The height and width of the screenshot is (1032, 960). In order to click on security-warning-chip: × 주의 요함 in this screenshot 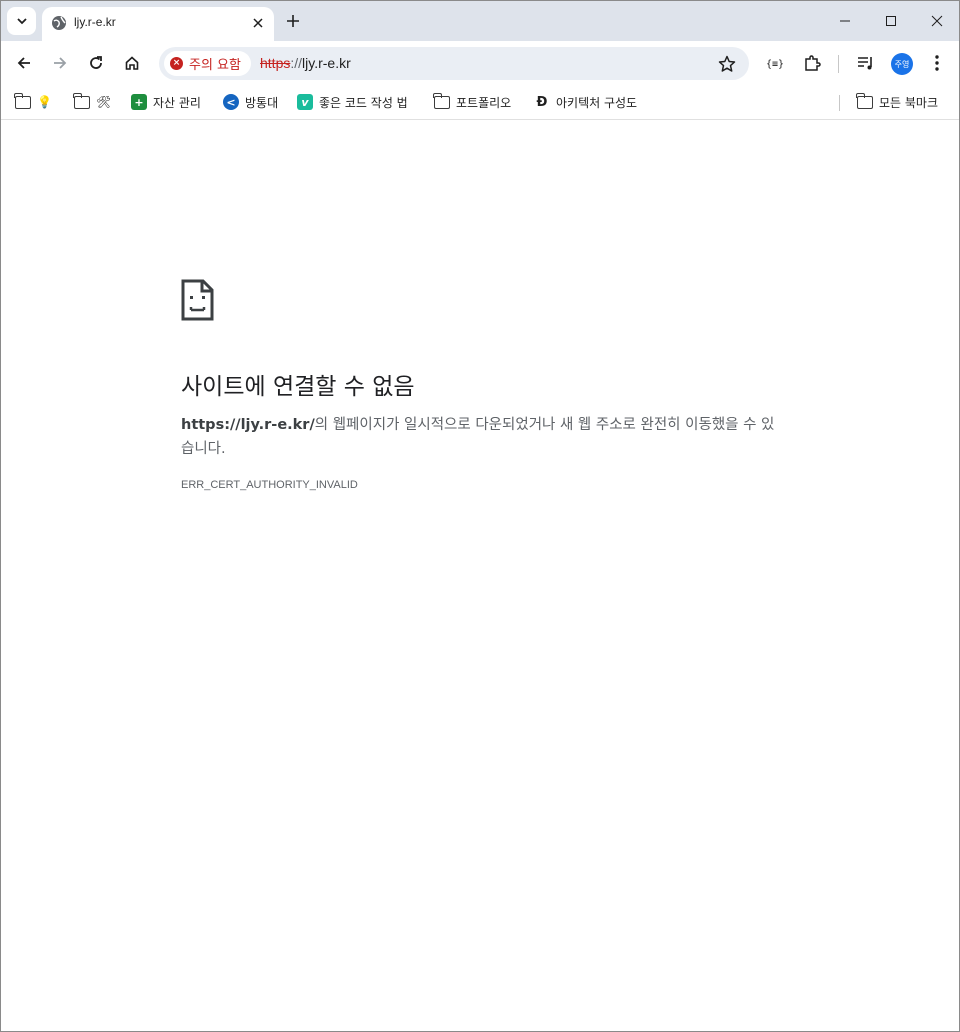, I will do `click(207, 63)`.